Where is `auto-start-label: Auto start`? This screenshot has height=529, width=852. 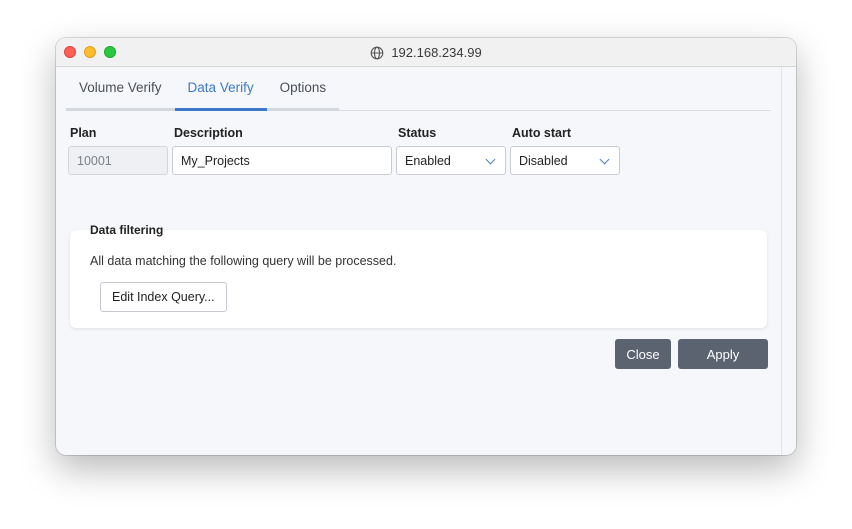
auto-start-label: Auto start is located at coordinates (542, 133).